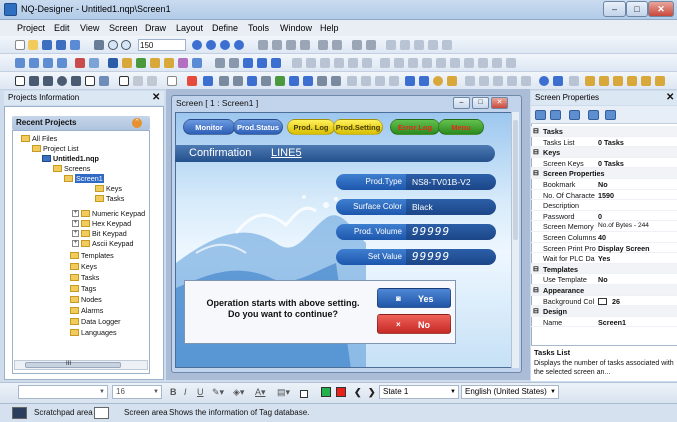 The image size is (677, 422). What do you see at coordinates (424, 81) in the screenshot?
I see `popup-icon` at bounding box center [424, 81].